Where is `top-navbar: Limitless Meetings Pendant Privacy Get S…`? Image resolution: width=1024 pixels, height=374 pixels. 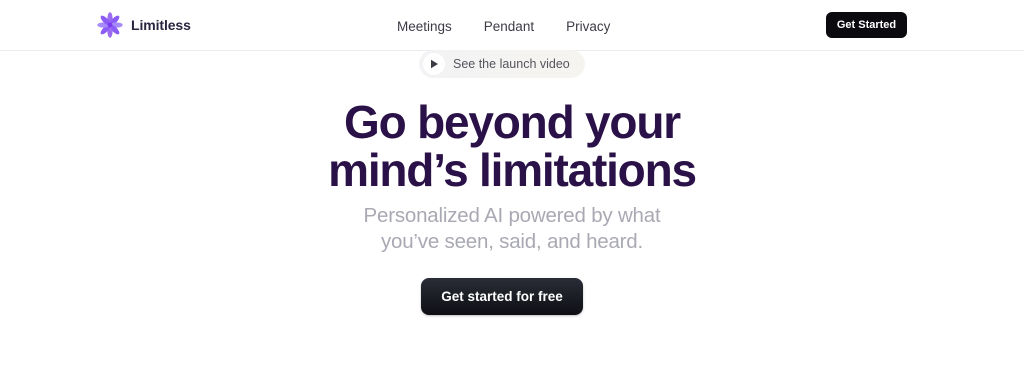 top-navbar: Limitless Meetings Pendant Privacy Get S… is located at coordinates (512, 25).